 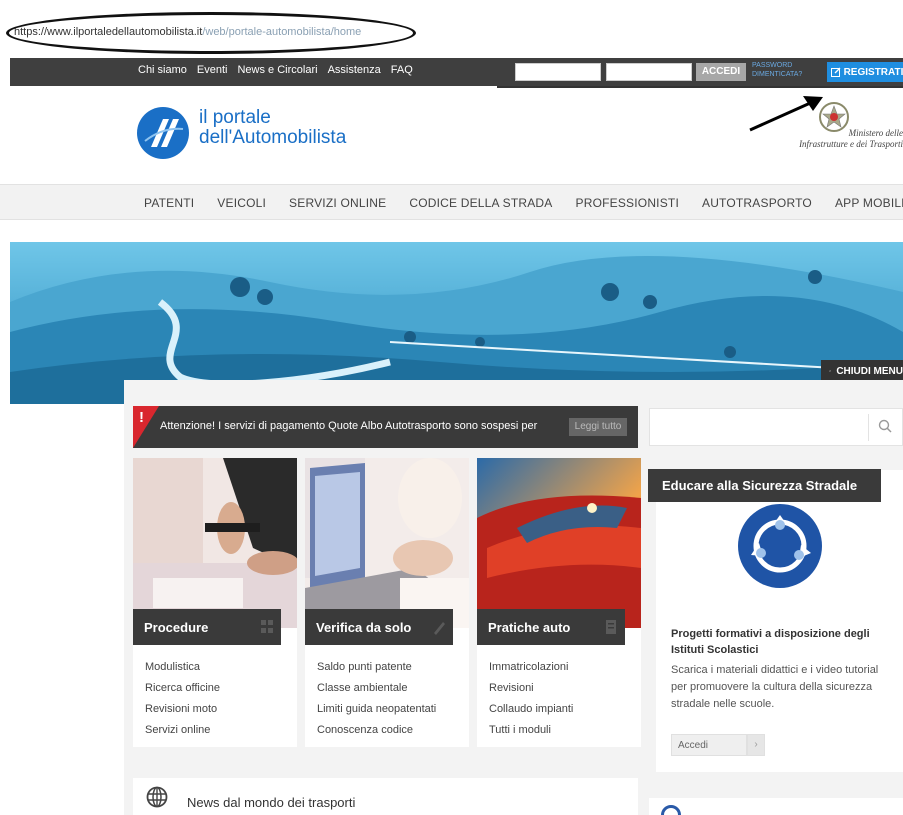 What do you see at coordinates (379, 627) in the screenshot?
I see `card-title-verifica: Verifica da solo` at bounding box center [379, 627].